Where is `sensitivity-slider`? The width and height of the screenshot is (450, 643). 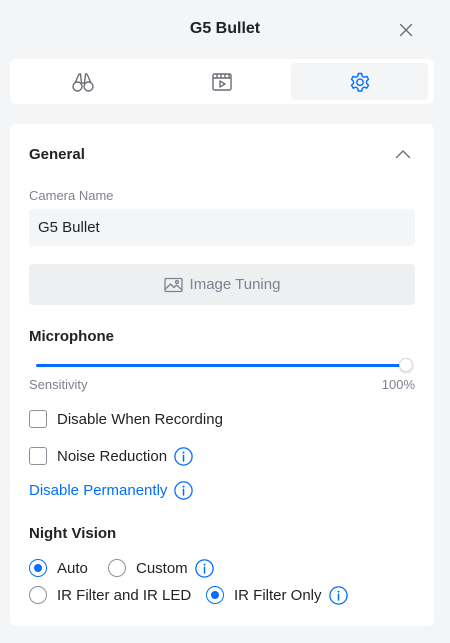 sensitivity-slider is located at coordinates (224, 365).